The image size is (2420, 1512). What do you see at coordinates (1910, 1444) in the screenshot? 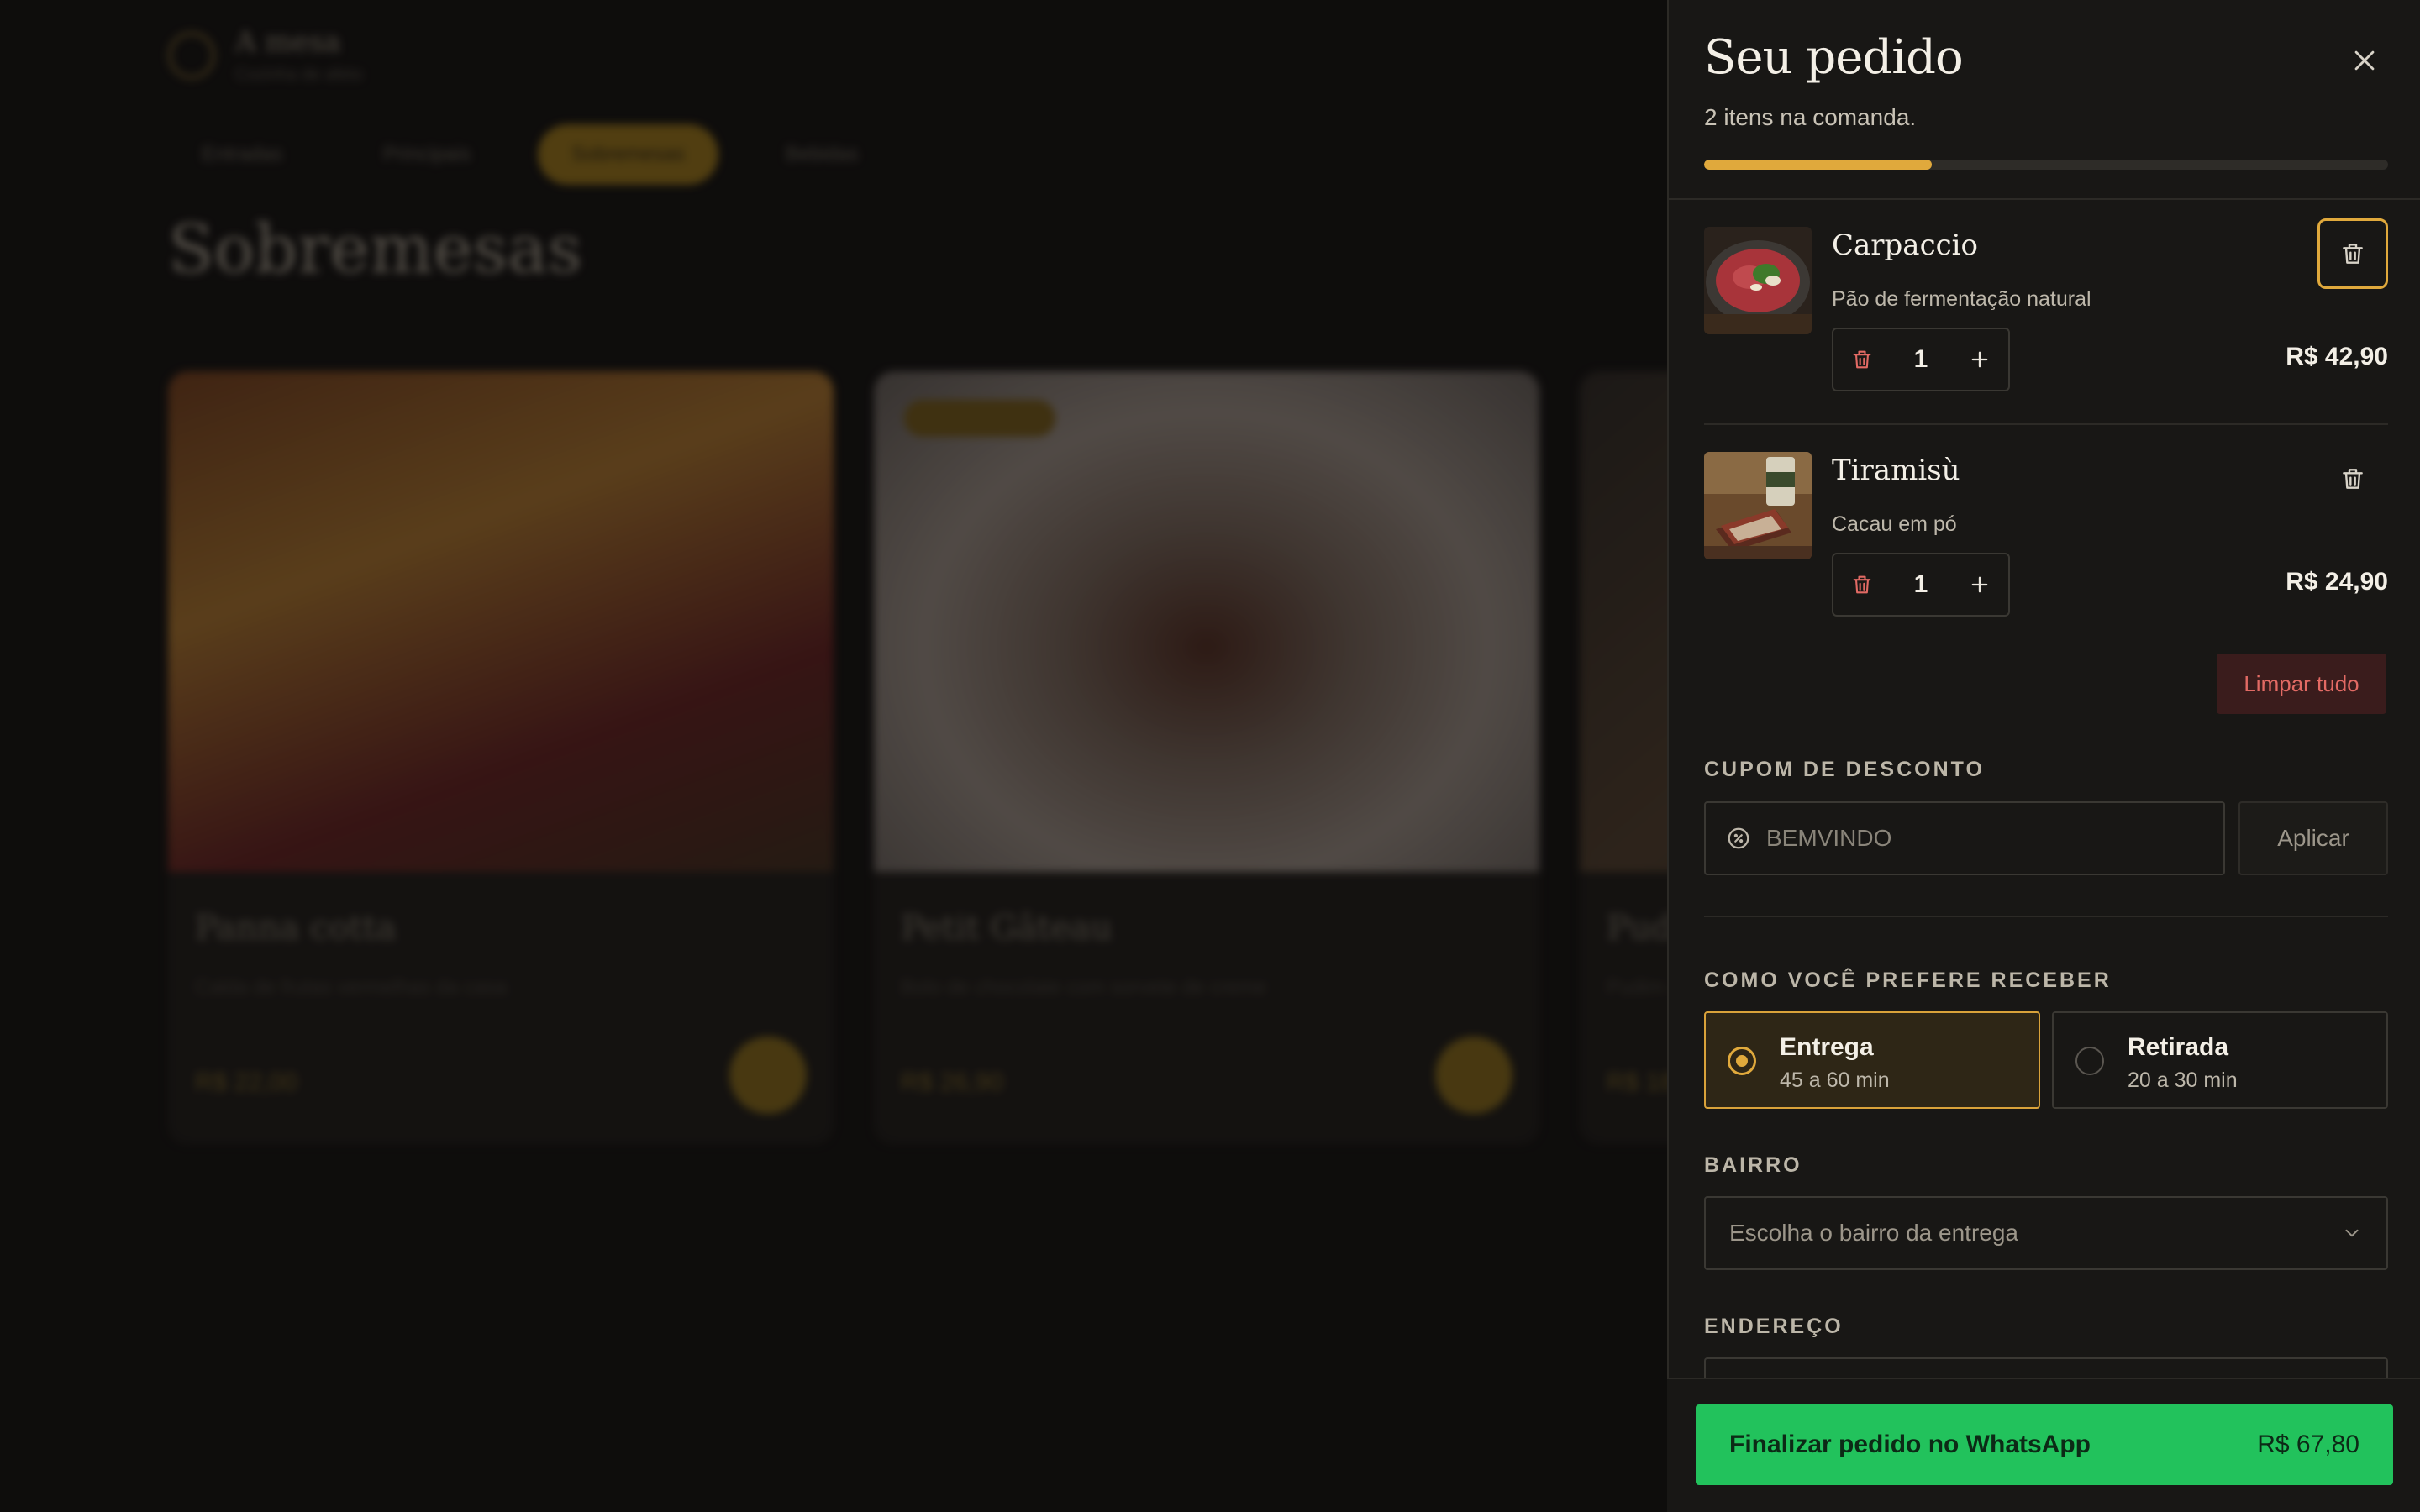
I see `checkout-label: Finalizar pedido no WhatsApp` at bounding box center [1910, 1444].